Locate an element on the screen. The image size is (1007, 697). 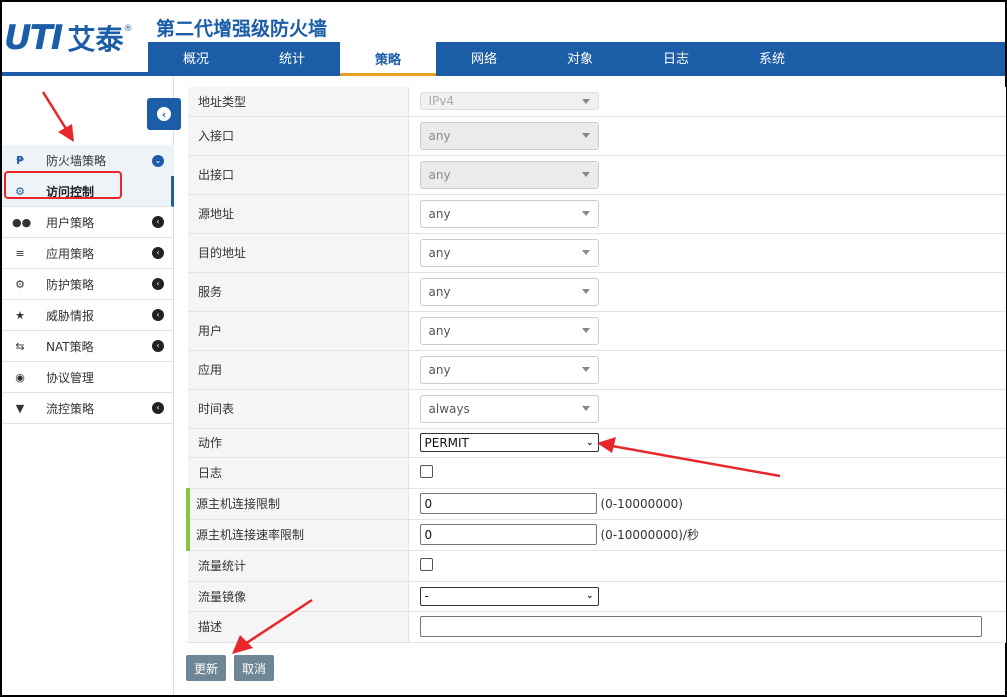
row-description: 描述 is located at coordinates (597, 627).